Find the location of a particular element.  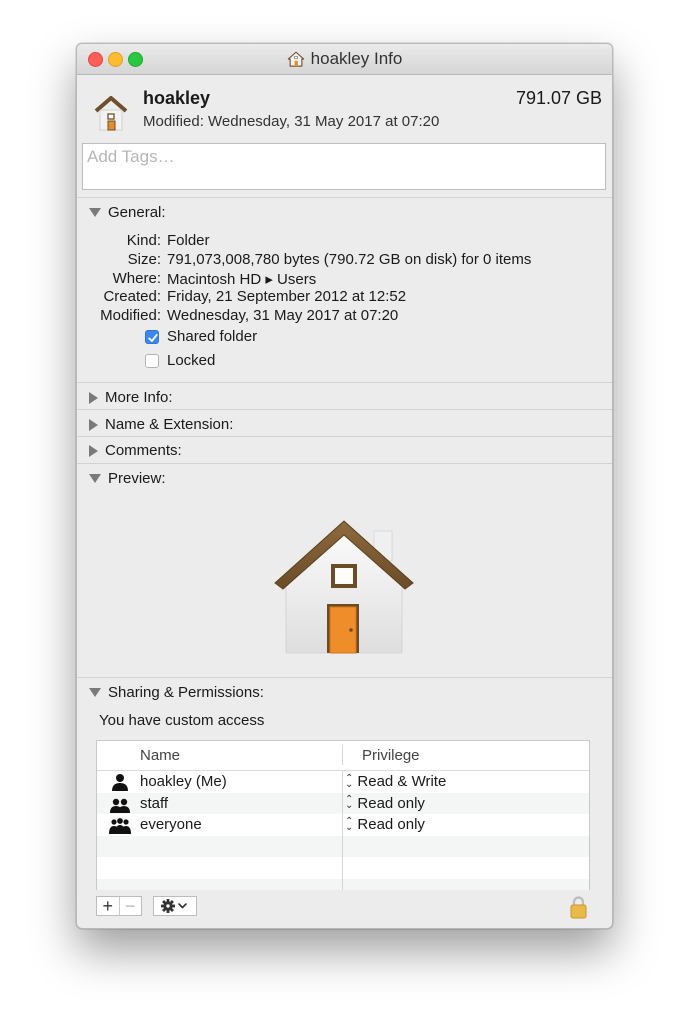

preview-section-header: Preview: is located at coordinates (127, 478).